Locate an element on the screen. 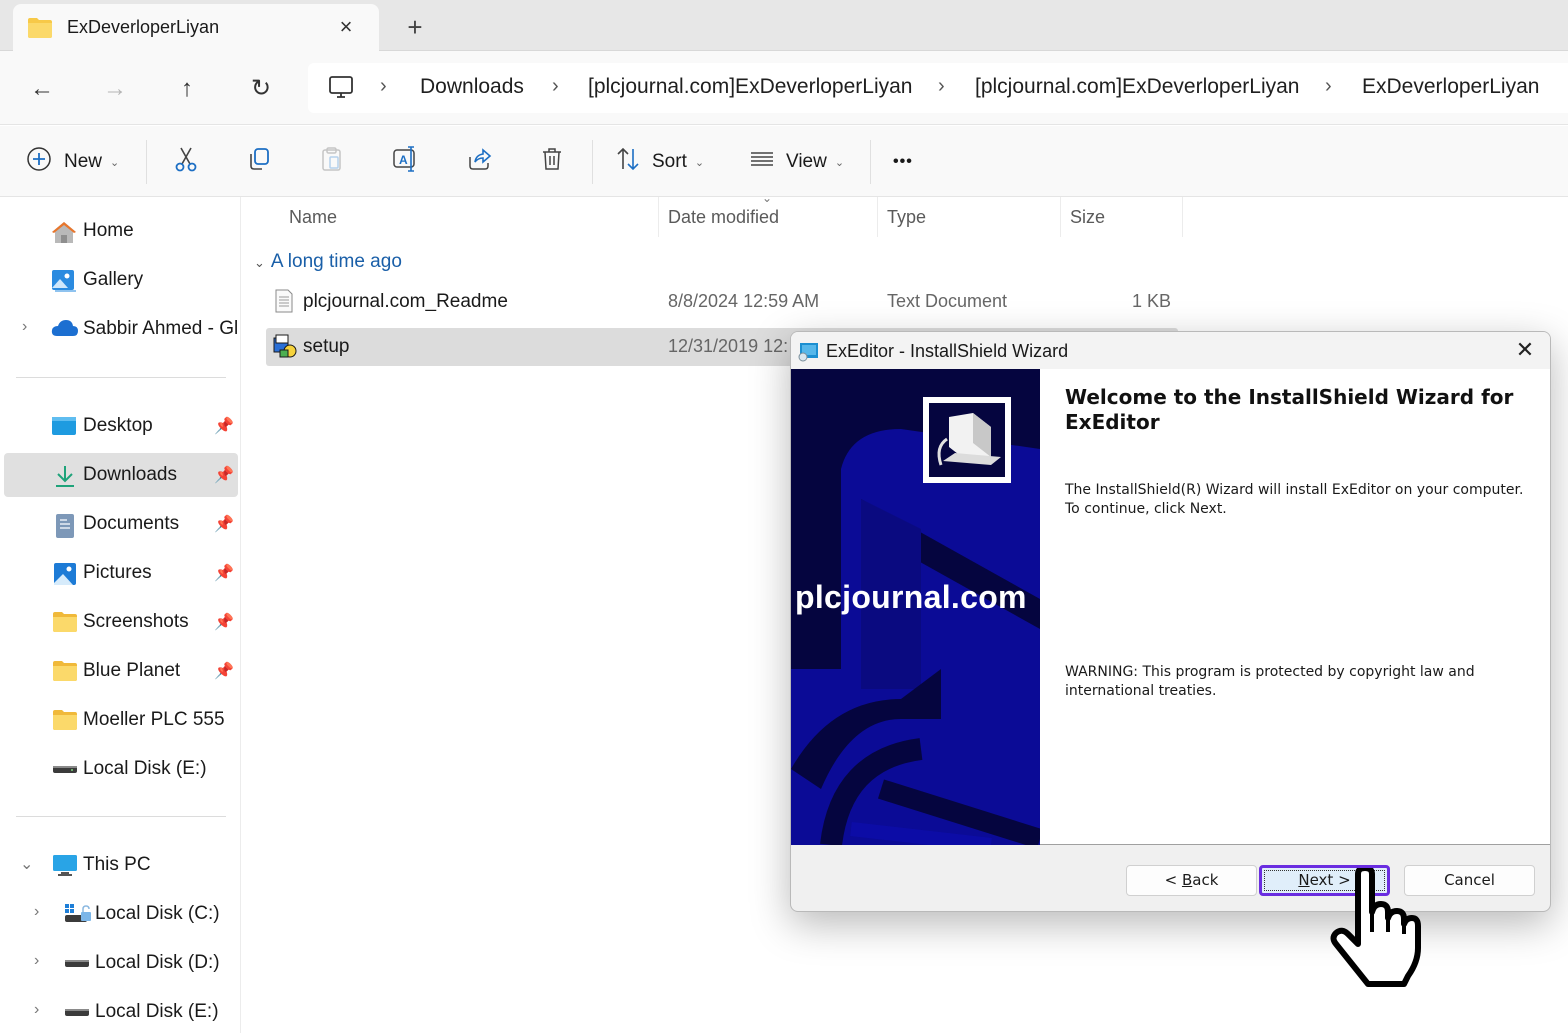 Image resolution: width=1568 pixels, height=1033 pixels. sidebar-divider is located at coordinates (121, 816).